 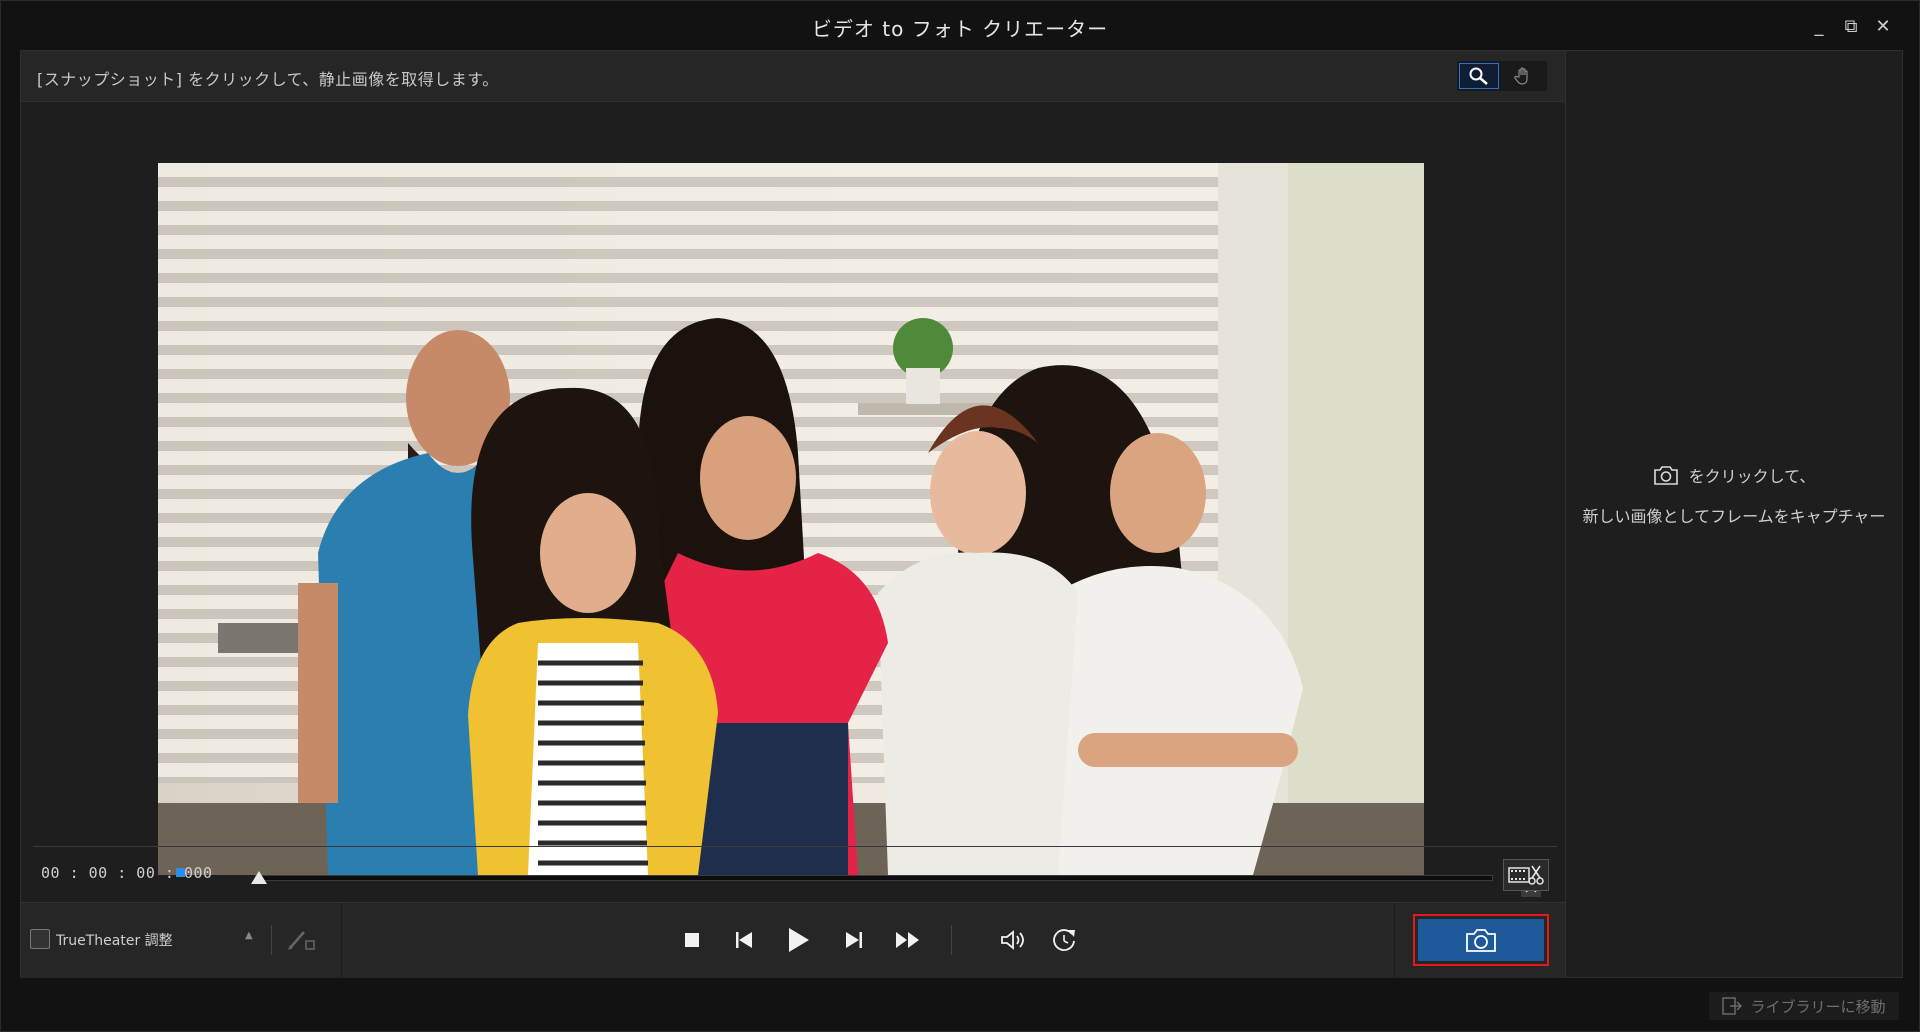 I want to click on snapshot-highlight, so click(x=1481, y=940).